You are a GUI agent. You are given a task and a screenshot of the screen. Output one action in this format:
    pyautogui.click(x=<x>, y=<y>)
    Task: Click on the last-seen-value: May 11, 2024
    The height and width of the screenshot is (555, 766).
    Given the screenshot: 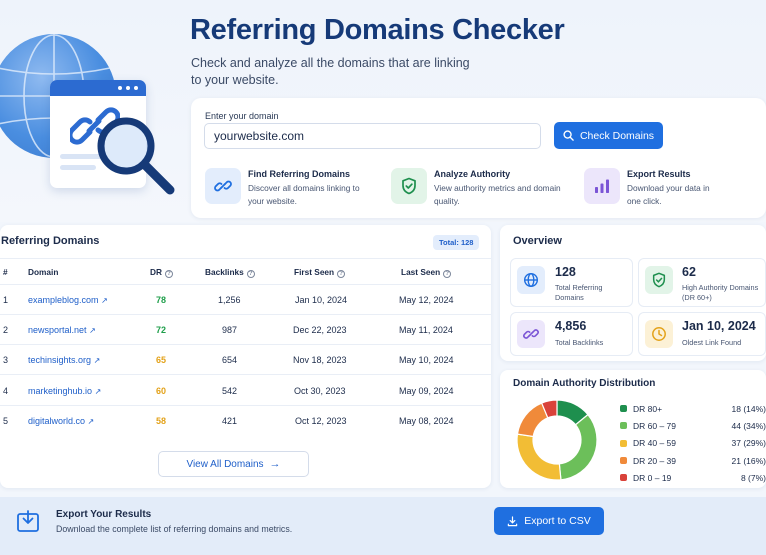 What is the action you would take?
    pyautogui.click(x=426, y=330)
    